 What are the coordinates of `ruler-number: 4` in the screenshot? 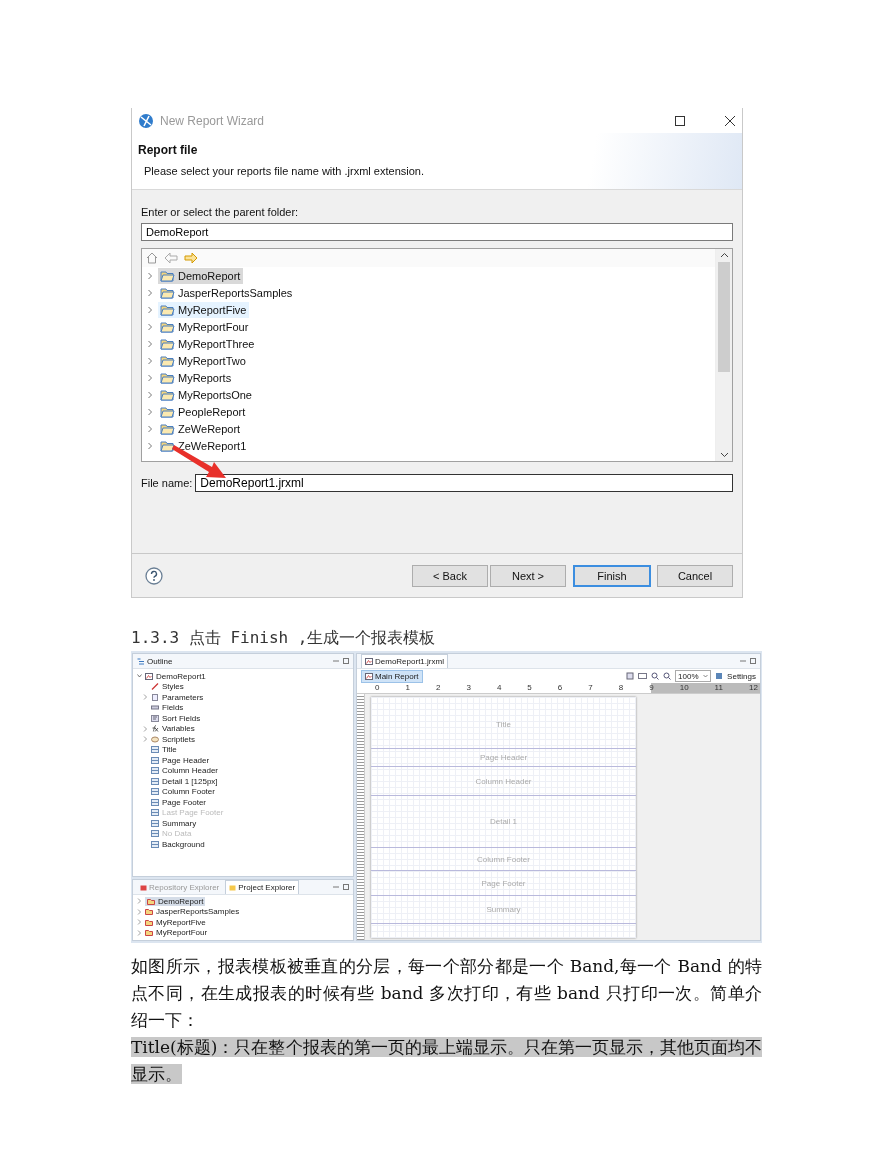 It's located at (499, 688).